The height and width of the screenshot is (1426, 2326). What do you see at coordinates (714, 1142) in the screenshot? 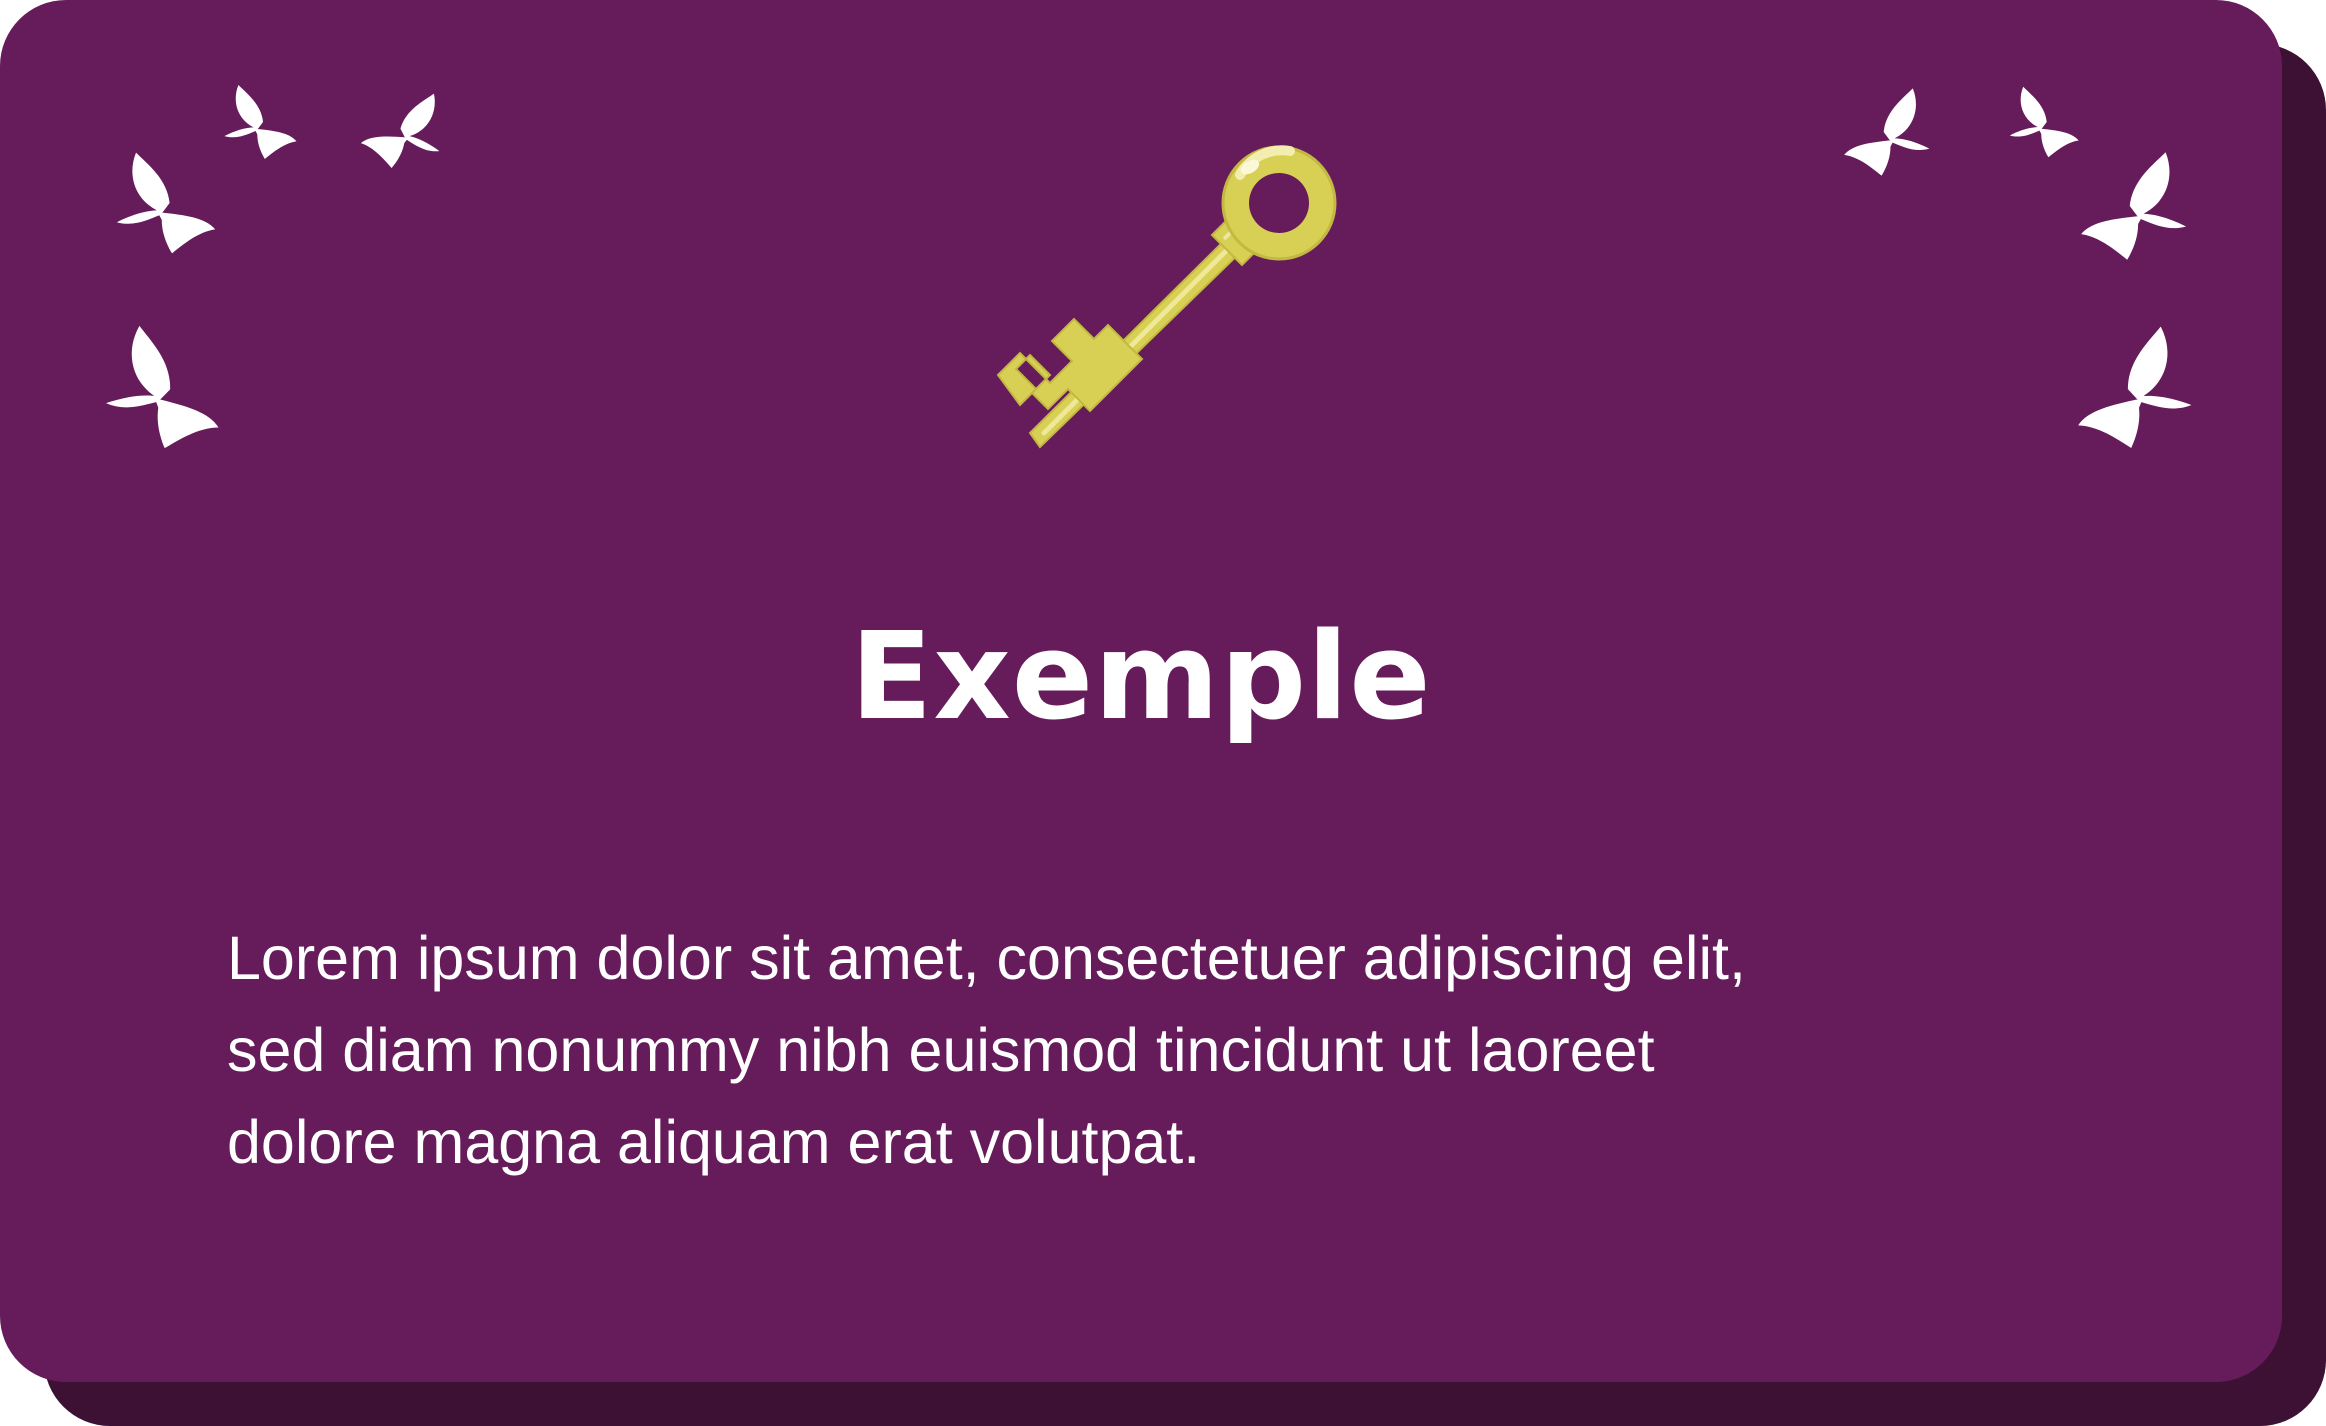
I see `body-line: dolore magna aliquam erat volutpat.` at bounding box center [714, 1142].